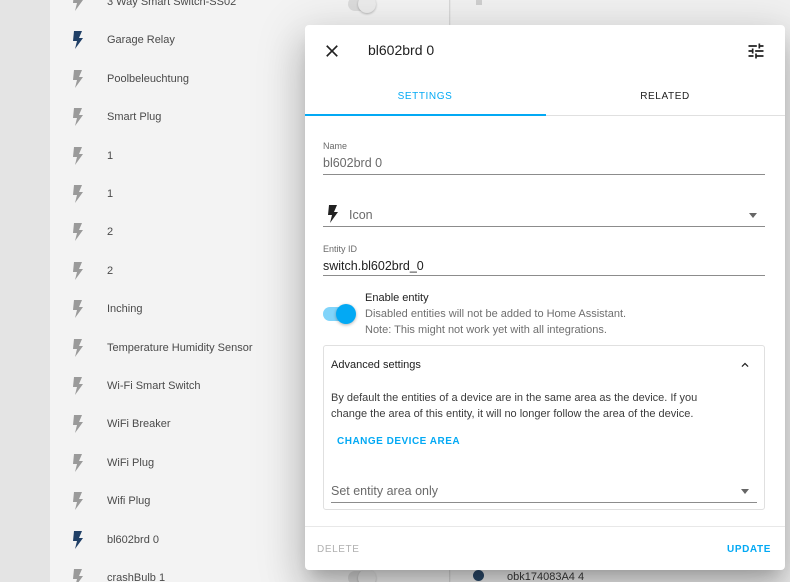 The width and height of the screenshot is (790, 582). What do you see at coordinates (478, 575) in the screenshot?
I see `status-dot-icon` at bounding box center [478, 575].